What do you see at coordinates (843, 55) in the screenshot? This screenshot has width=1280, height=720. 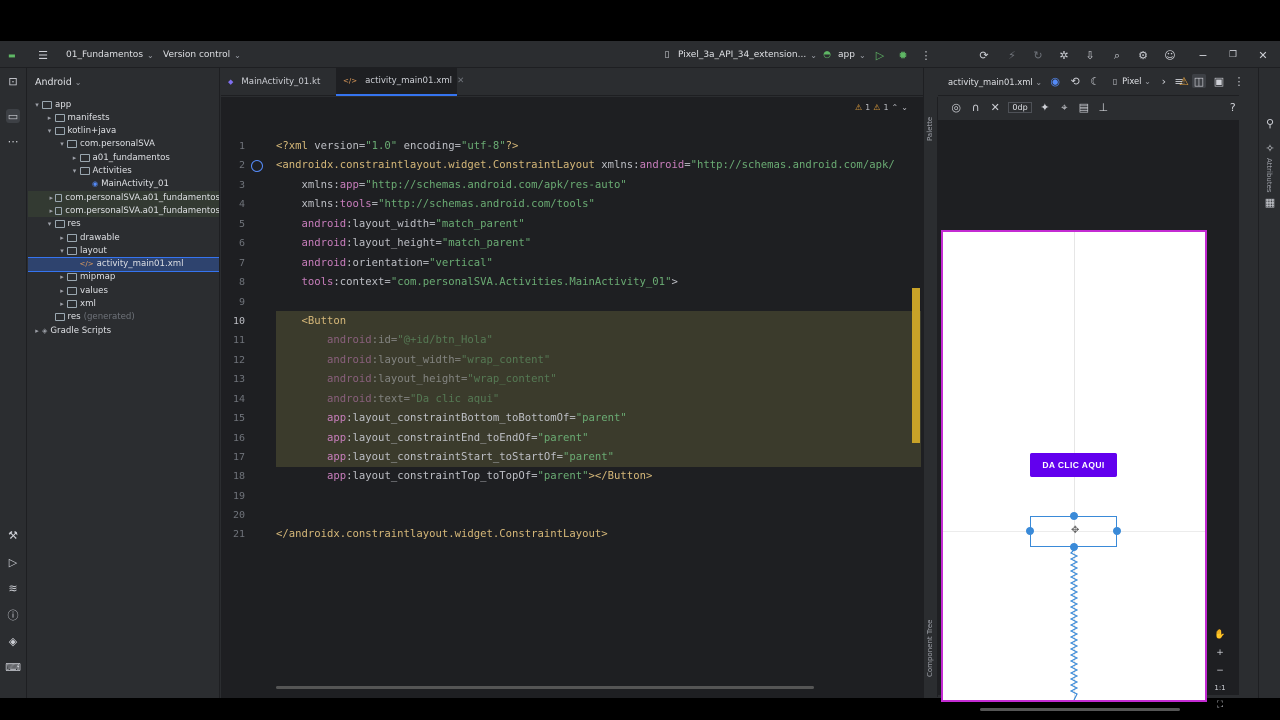 I see `run-config-selector: ◓ app ⌄` at bounding box center [843, 55].